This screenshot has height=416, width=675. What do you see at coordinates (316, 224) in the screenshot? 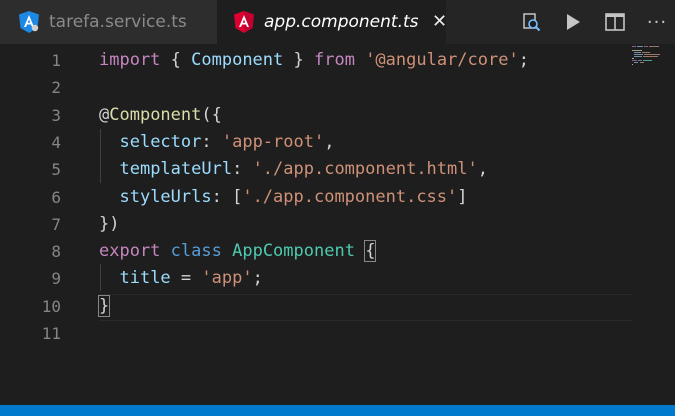
I see `code-line: 7})` at bounding box center [316, 224].